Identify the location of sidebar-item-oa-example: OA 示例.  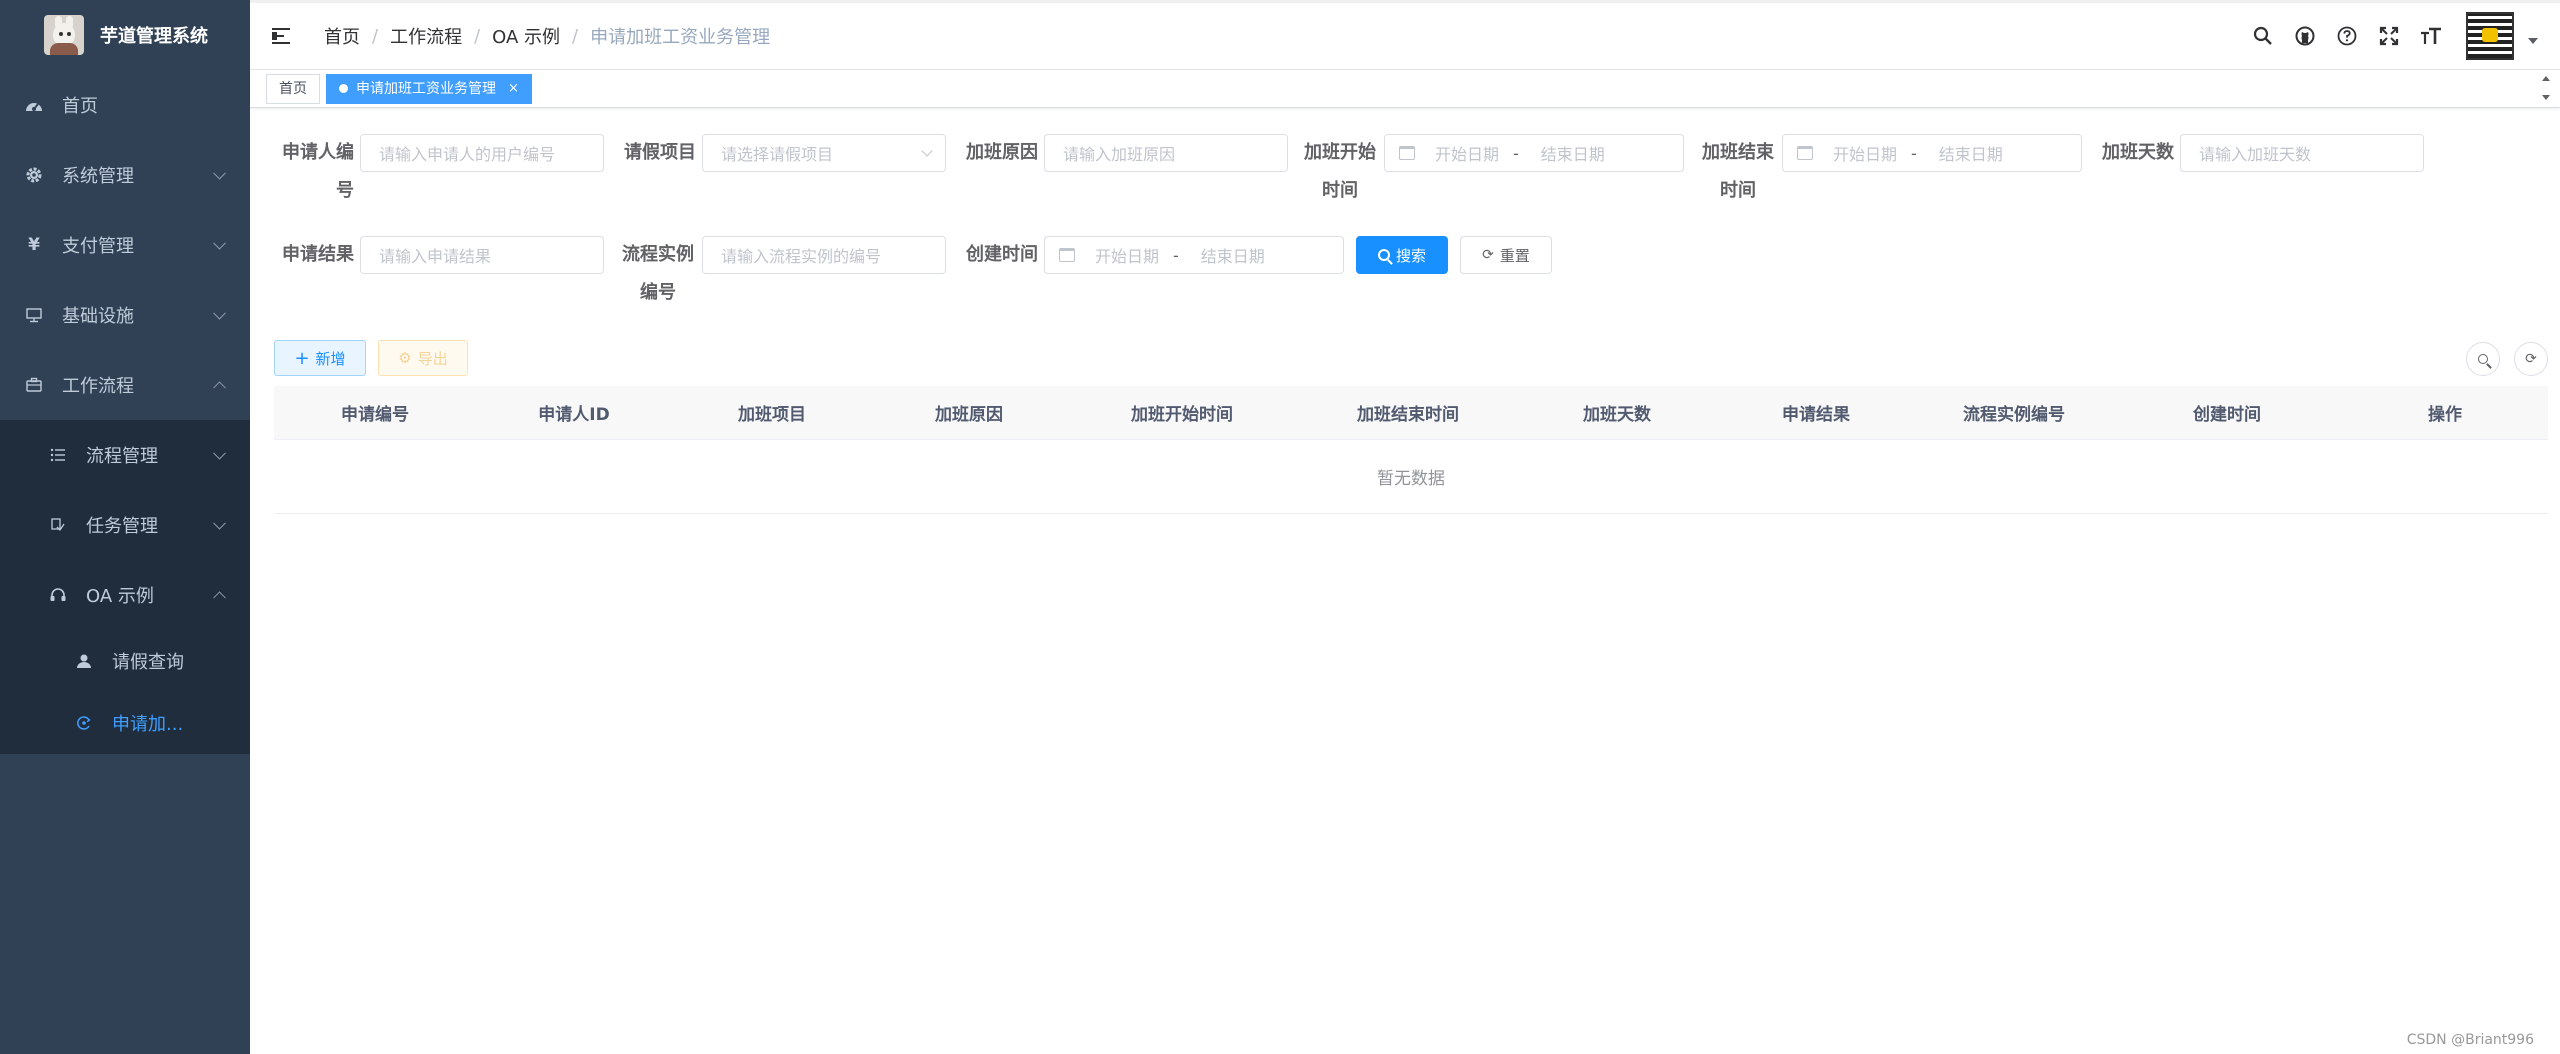
(125, 595).